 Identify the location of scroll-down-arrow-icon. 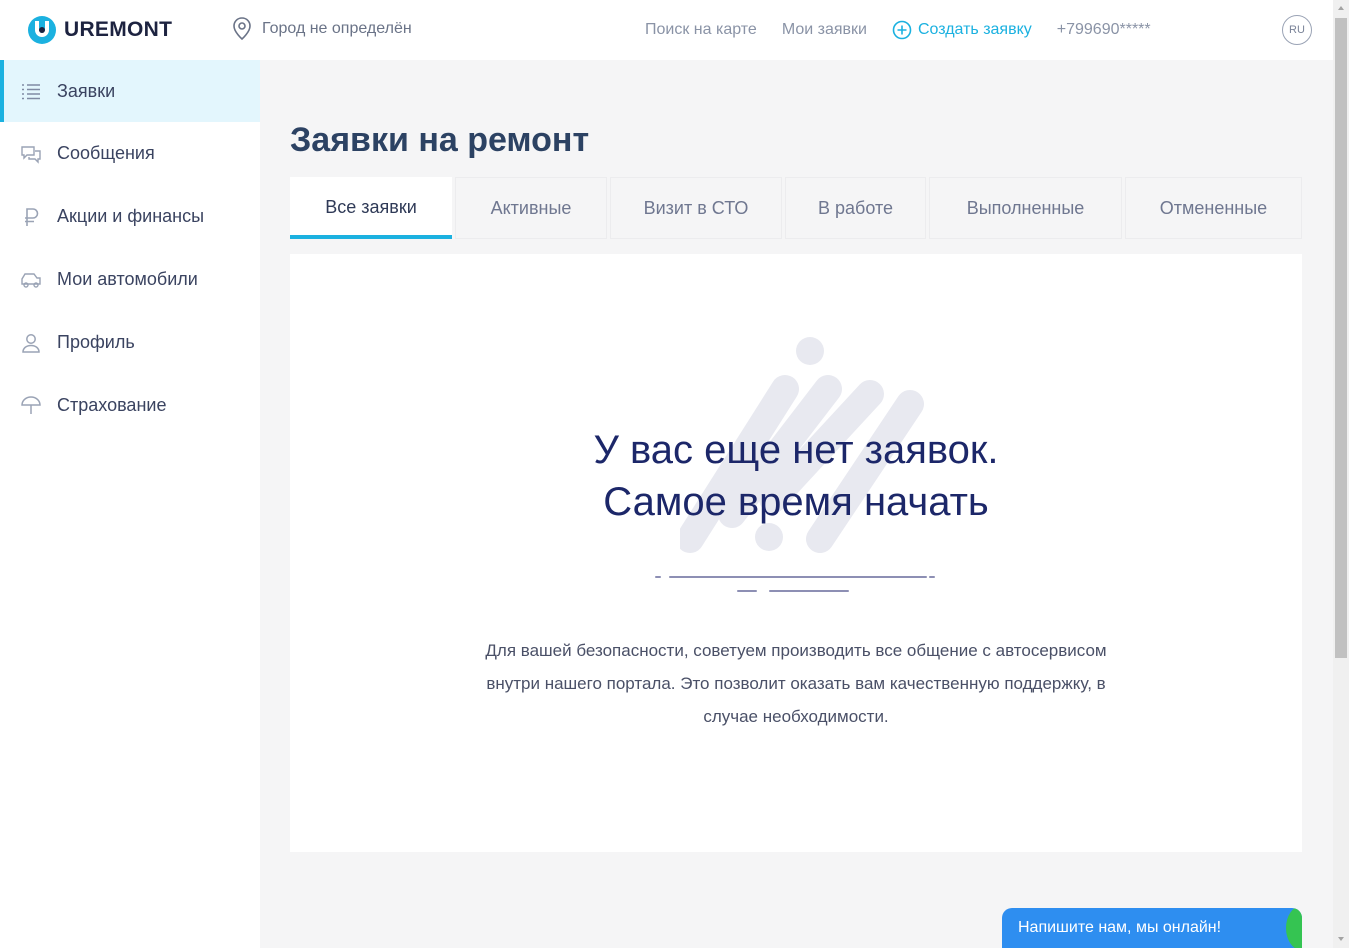
(1341, 939).